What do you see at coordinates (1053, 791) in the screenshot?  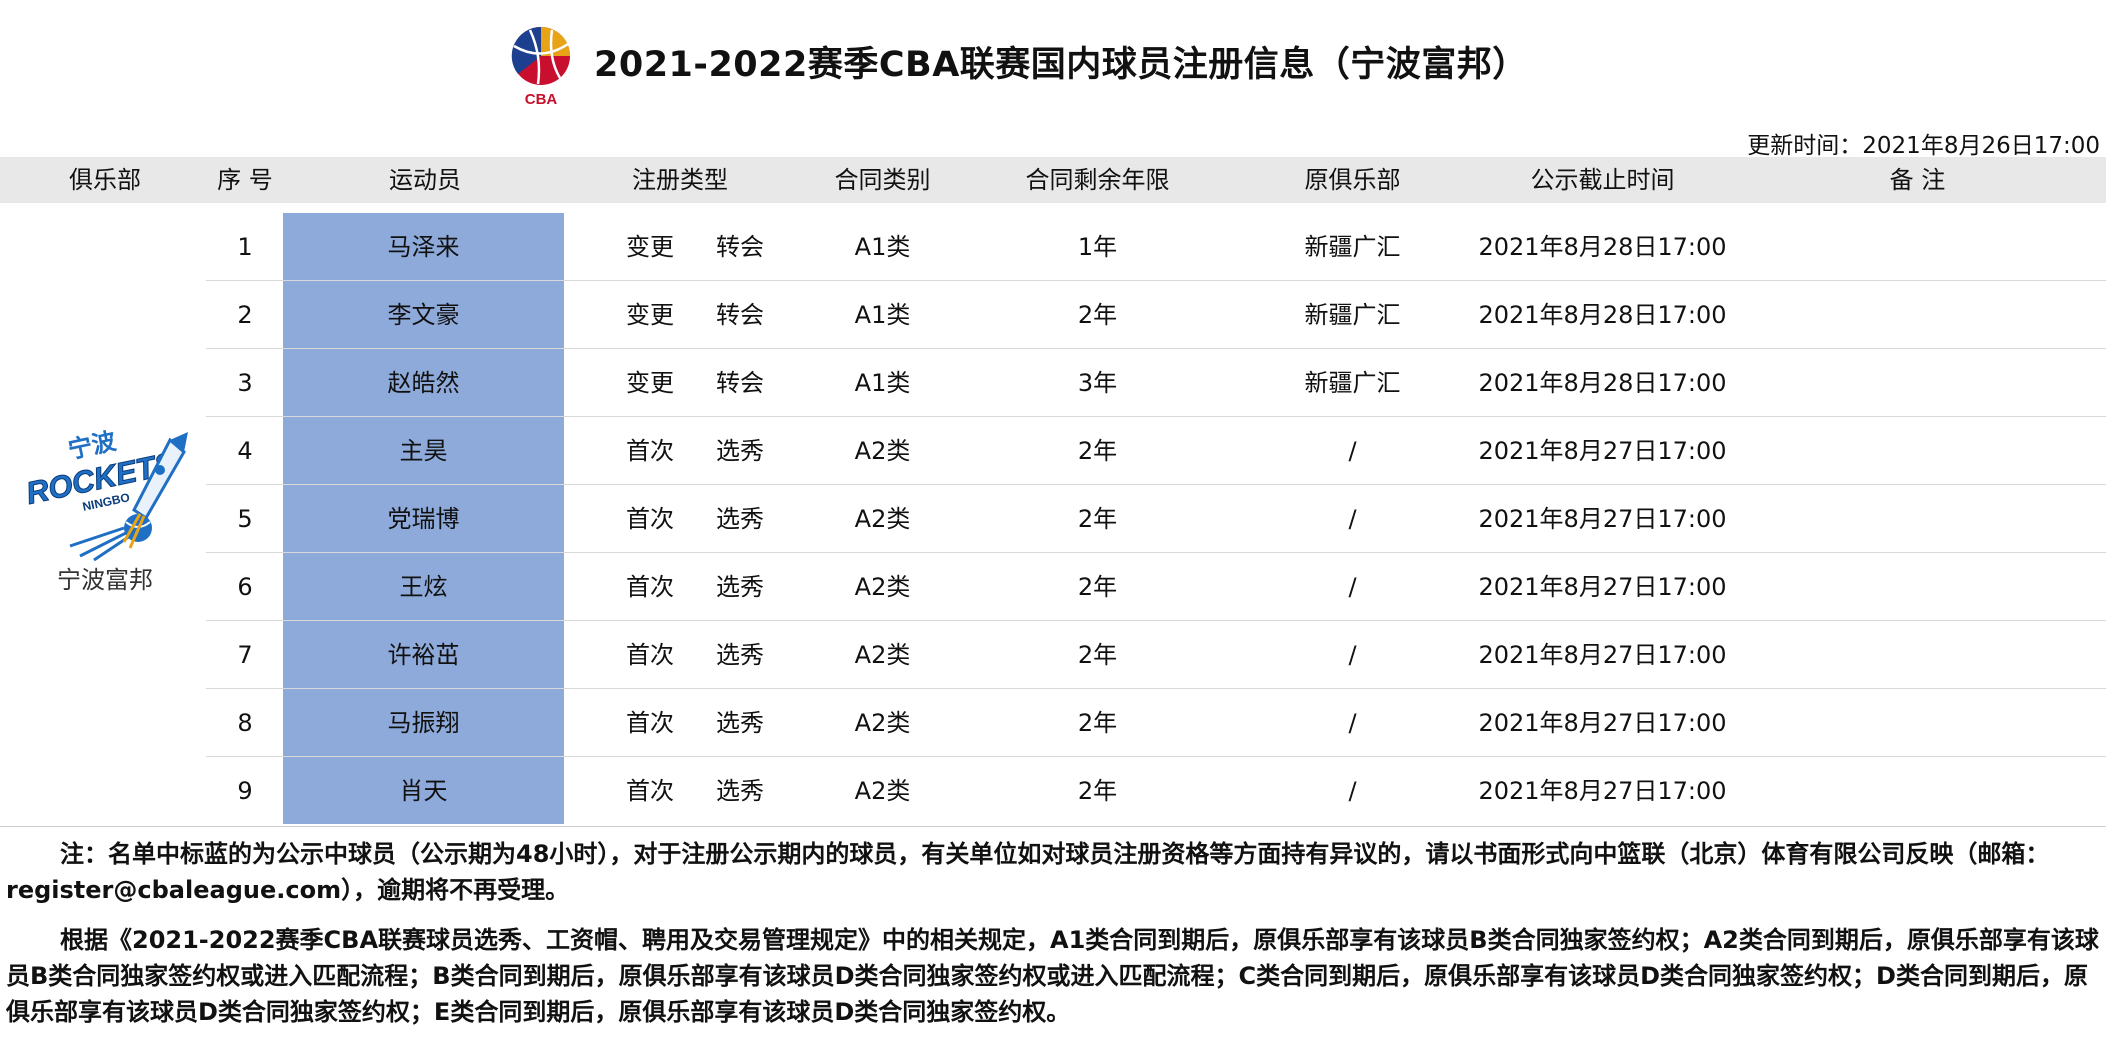 I see `table-row: 9 肖天 首次 选秀 A2类 2年 / 2021年8月27日17:00` at bounding box center [1053, 791].